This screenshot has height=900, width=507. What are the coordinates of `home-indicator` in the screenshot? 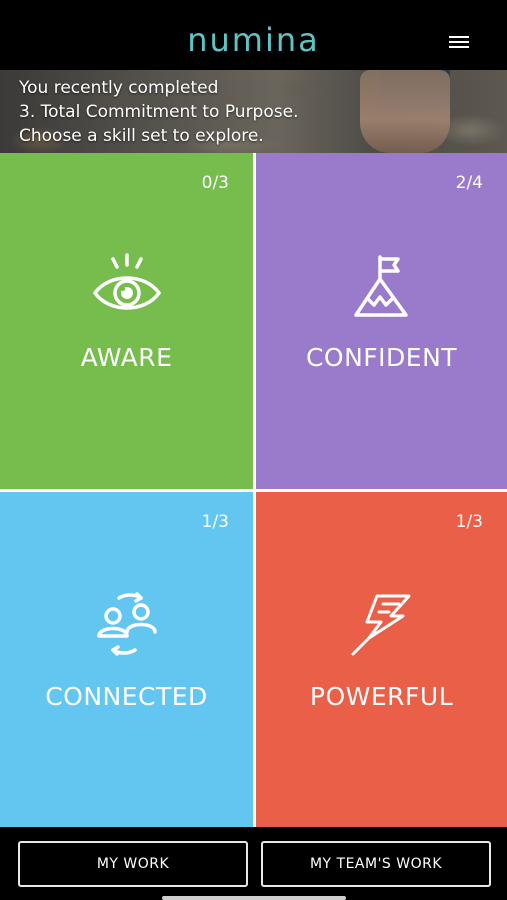 It's located at (254, 898).